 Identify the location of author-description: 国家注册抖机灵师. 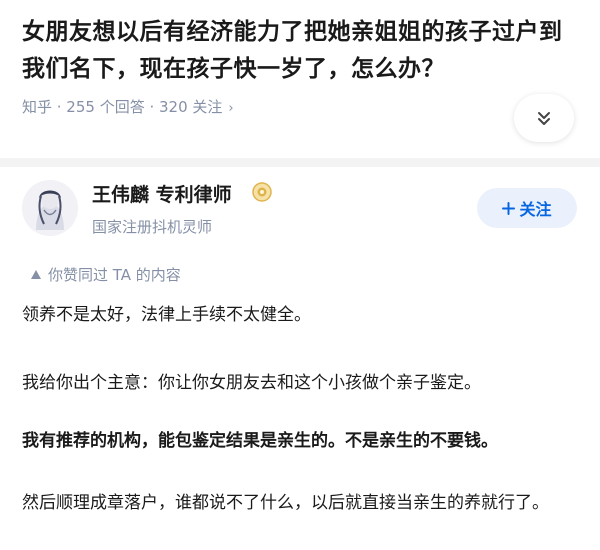
(152, 227).